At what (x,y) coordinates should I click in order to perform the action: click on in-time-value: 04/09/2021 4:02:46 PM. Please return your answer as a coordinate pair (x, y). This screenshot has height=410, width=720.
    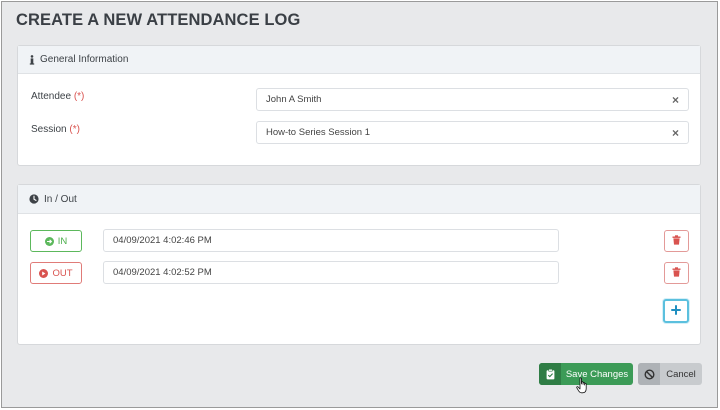
    Looking at the image, I should click on (162, 240).